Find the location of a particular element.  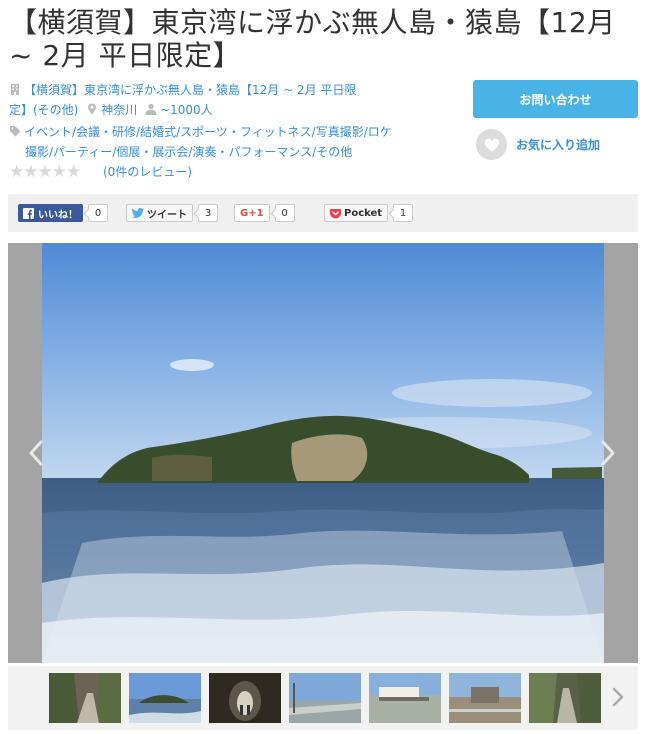

google-plus-button: G+1 is located at coordinates (252, 213).